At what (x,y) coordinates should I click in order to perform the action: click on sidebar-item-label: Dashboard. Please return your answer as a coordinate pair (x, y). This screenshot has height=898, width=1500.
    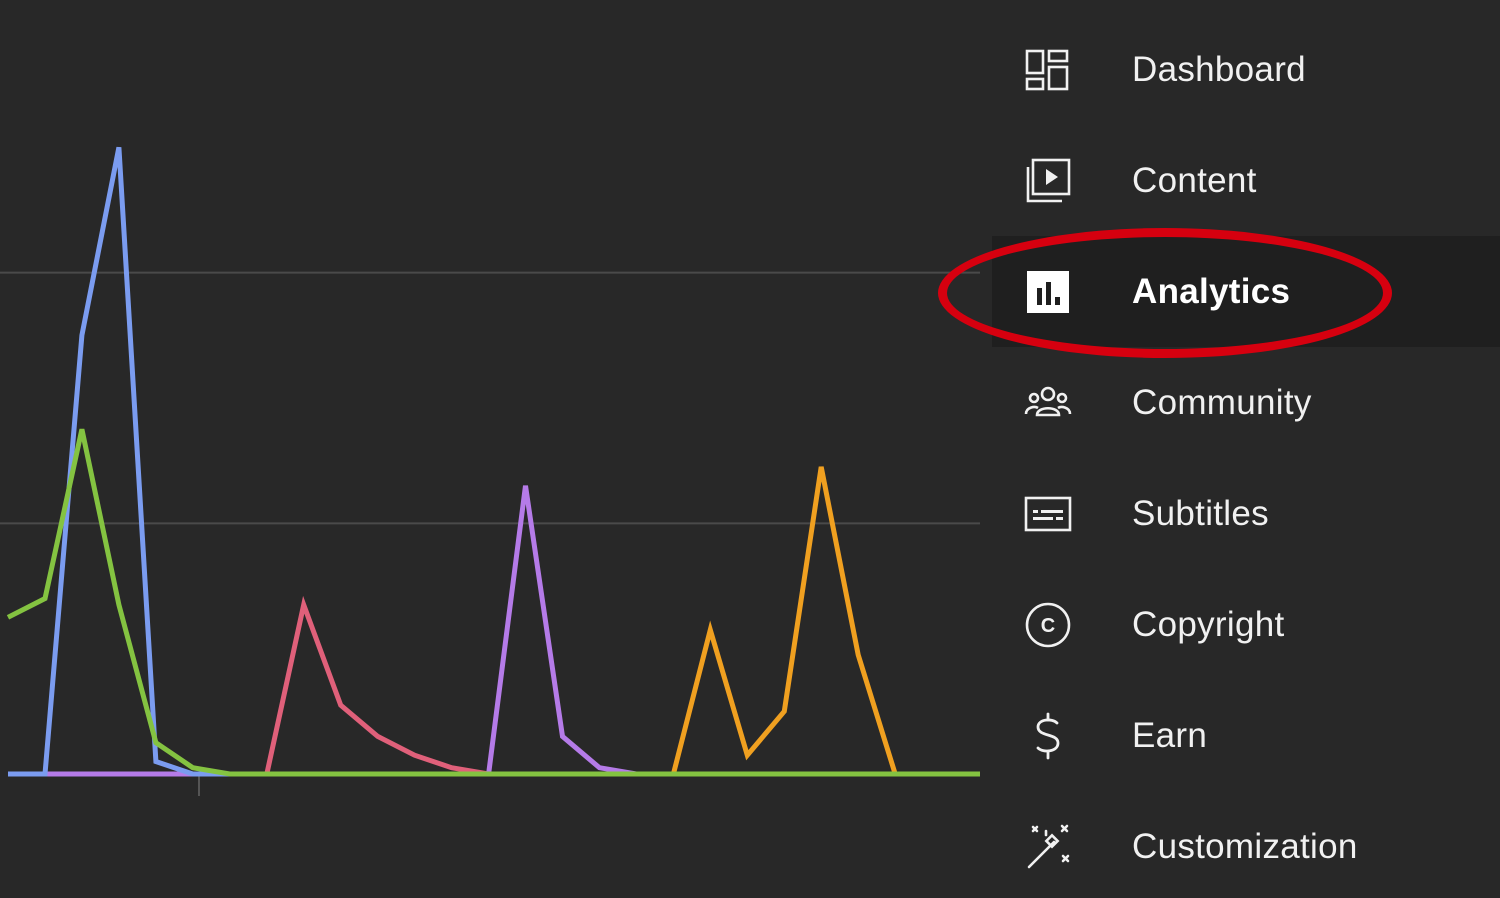
    Looking at the image, I should click on (1219, 69).